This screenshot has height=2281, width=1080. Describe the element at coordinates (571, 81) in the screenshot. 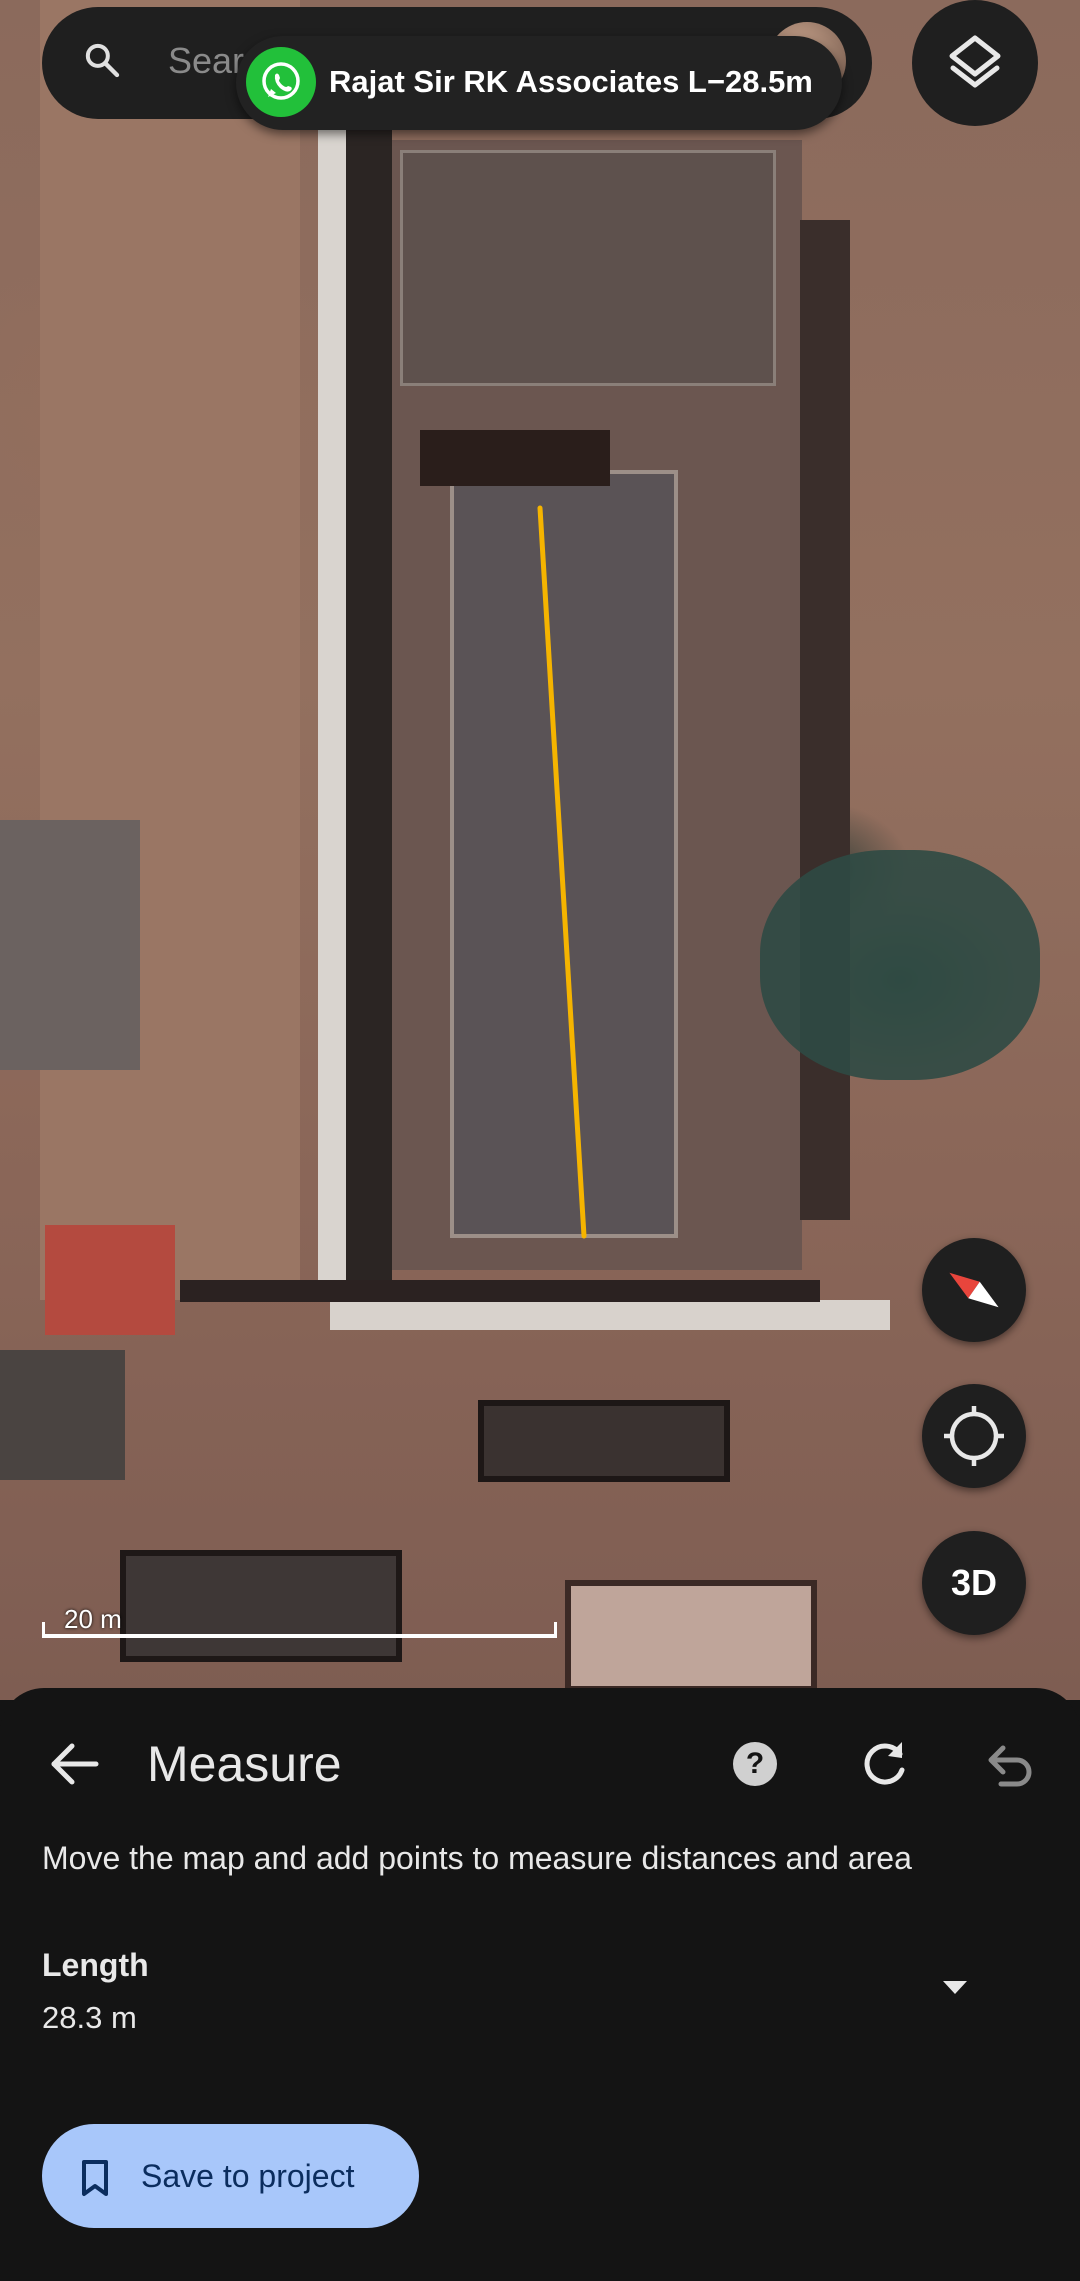

I see `notification-chip-text: Rajat Sir RK Associates L−28.5m` at that location.